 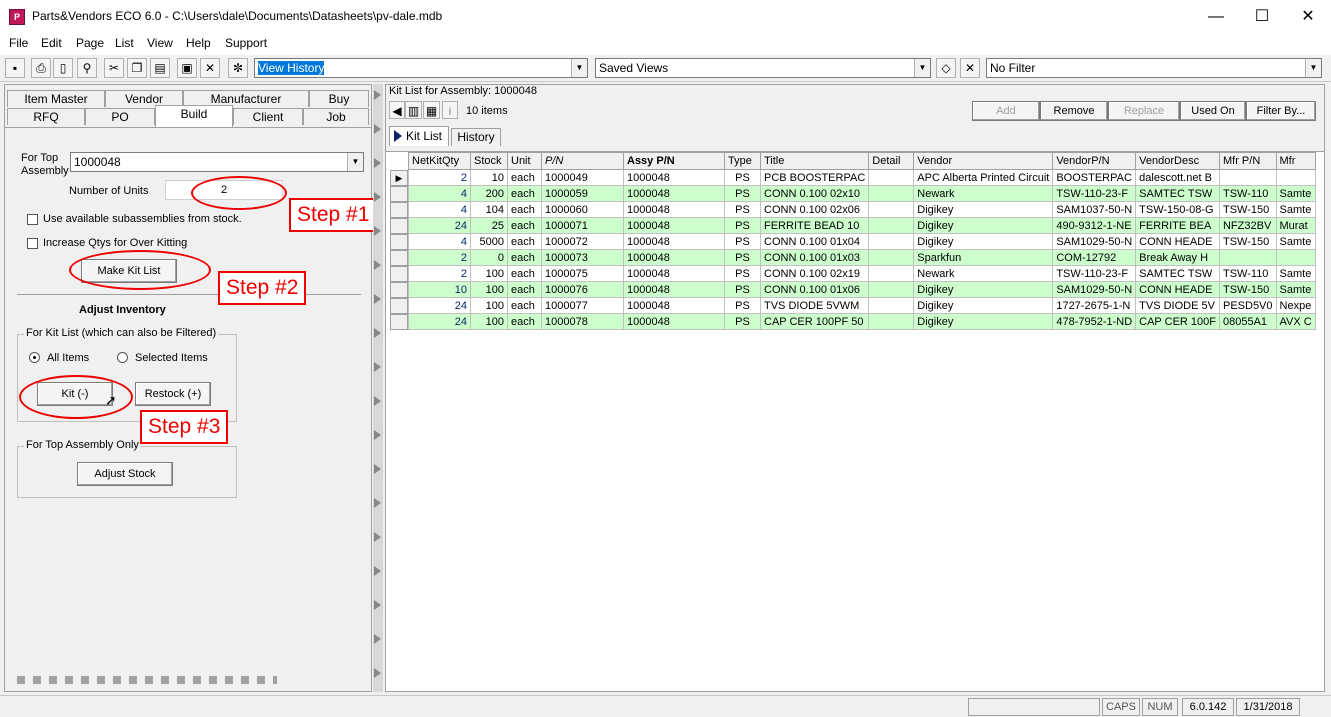 What do you see at coordinates (1094, 241) in the screenshot?
I see `cell-vendor-pn: SAM1029-50-N` at bounding box center [1094, 241].